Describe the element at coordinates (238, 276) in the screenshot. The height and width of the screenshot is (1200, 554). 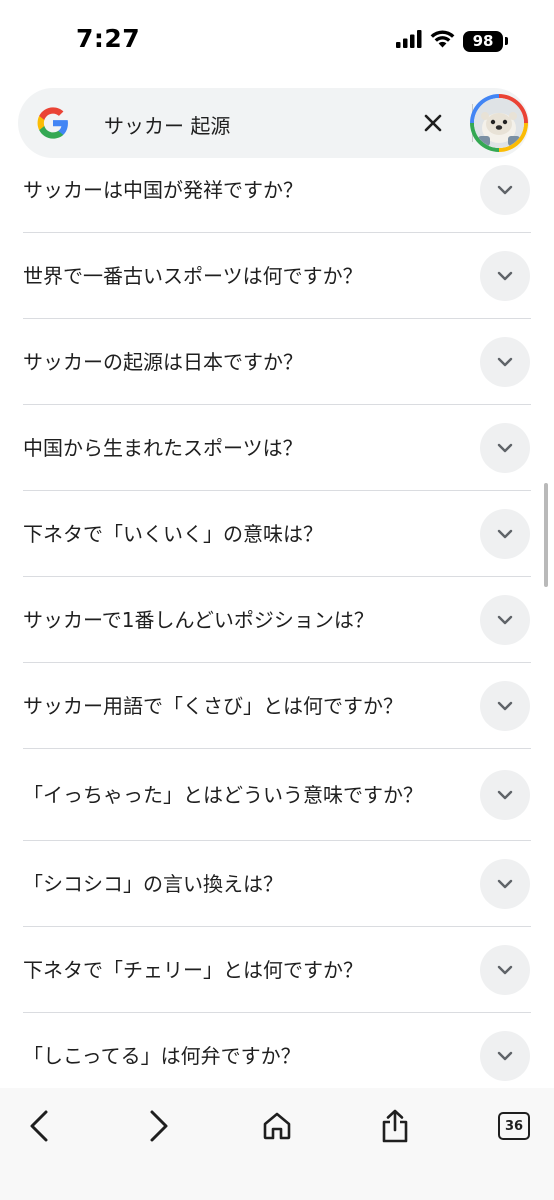
I see `question-text: 世界で一番古いスポーツは何ですか？` at that location.